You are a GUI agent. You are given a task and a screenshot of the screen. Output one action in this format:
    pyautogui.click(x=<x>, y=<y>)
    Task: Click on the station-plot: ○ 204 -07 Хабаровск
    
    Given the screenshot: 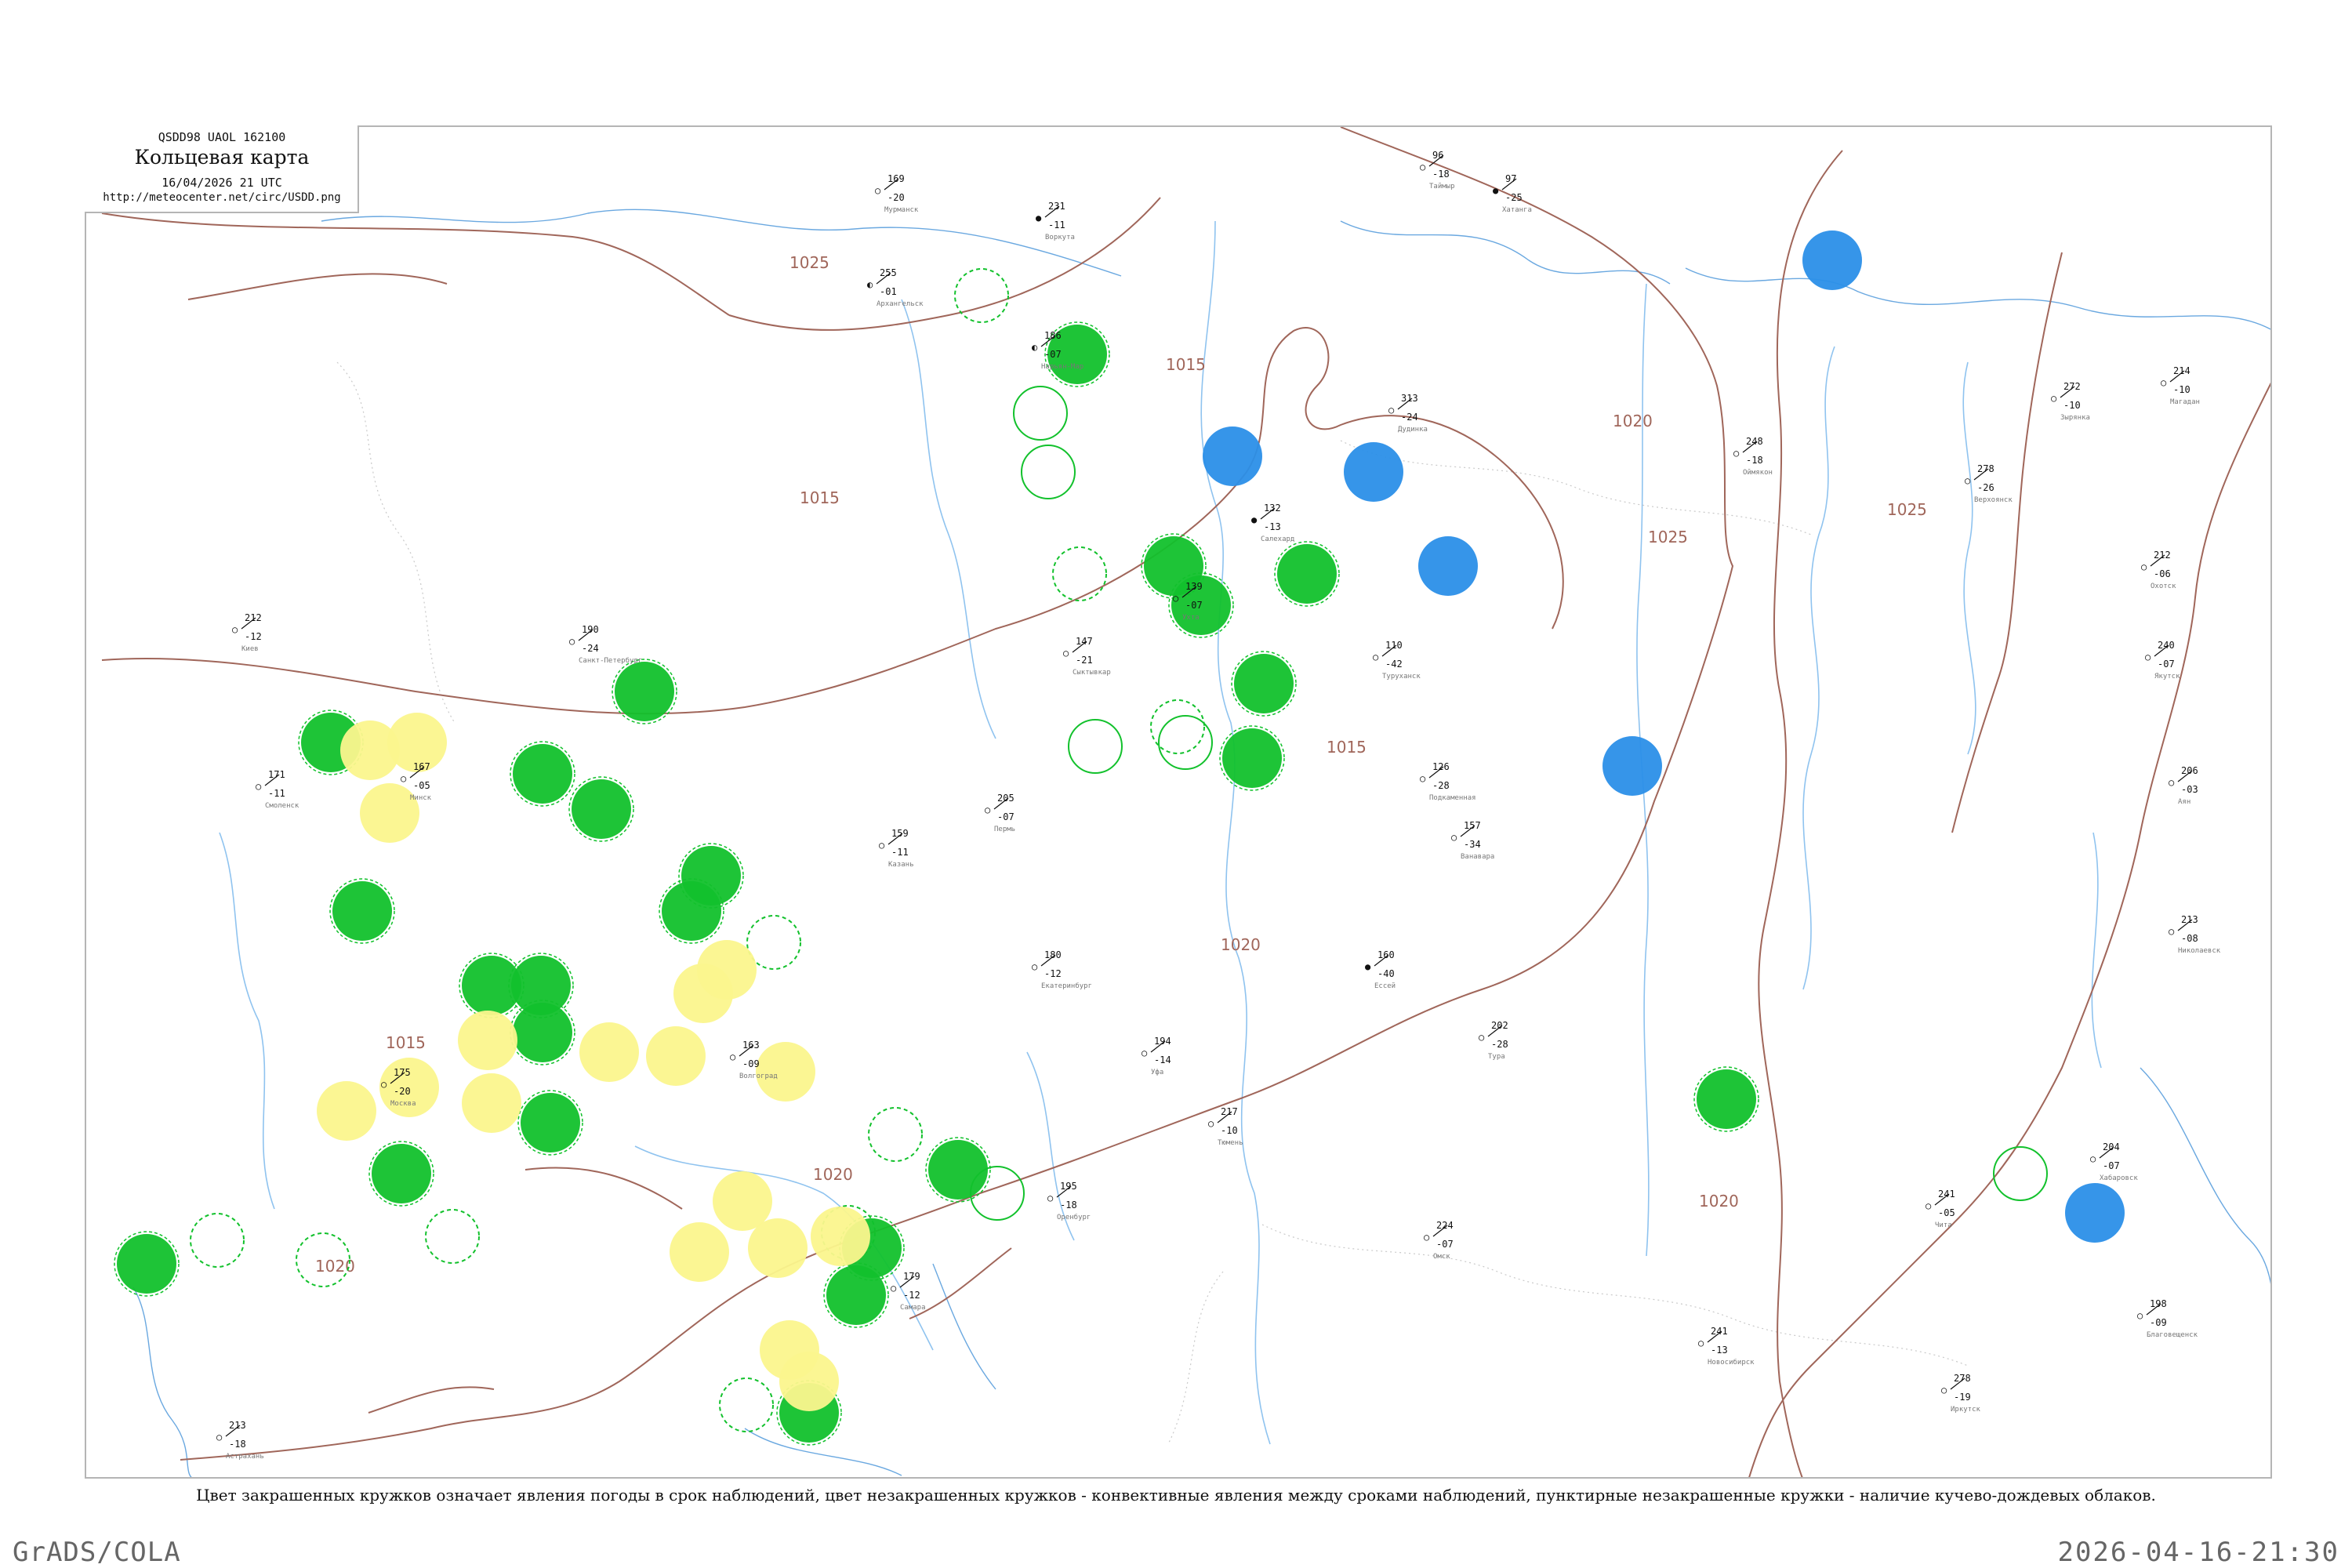 What is the action you would take?
    pyautogui.click(x=2114, y=1162)
    